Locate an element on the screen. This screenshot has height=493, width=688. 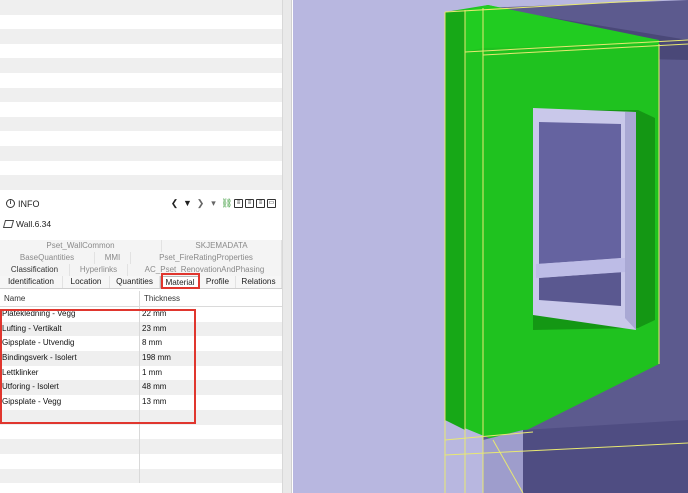
panel-splitter is located at coordinates (287, 246).